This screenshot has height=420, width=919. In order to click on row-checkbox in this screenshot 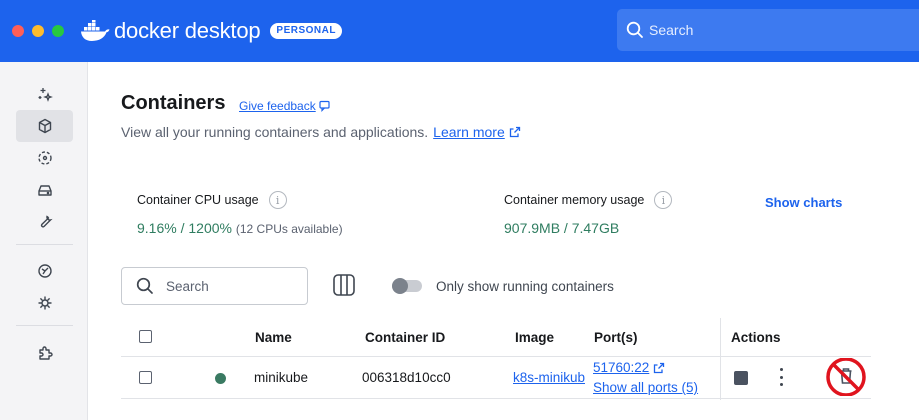, I will do `click(145, 377)`.